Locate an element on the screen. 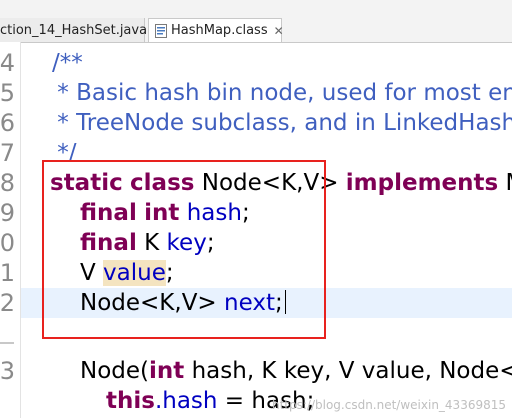 The image size is (512, 418). type-name: V is located at coordinates (88, 273).